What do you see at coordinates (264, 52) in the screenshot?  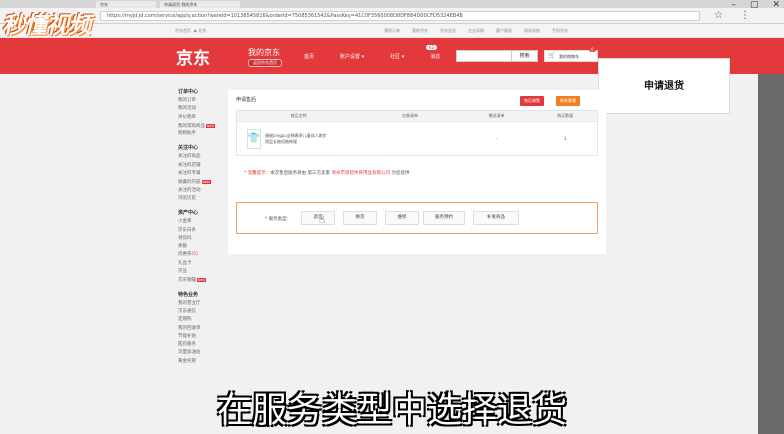 I see `my-jd-title: 我的京东` at bounding box center [264, 52].